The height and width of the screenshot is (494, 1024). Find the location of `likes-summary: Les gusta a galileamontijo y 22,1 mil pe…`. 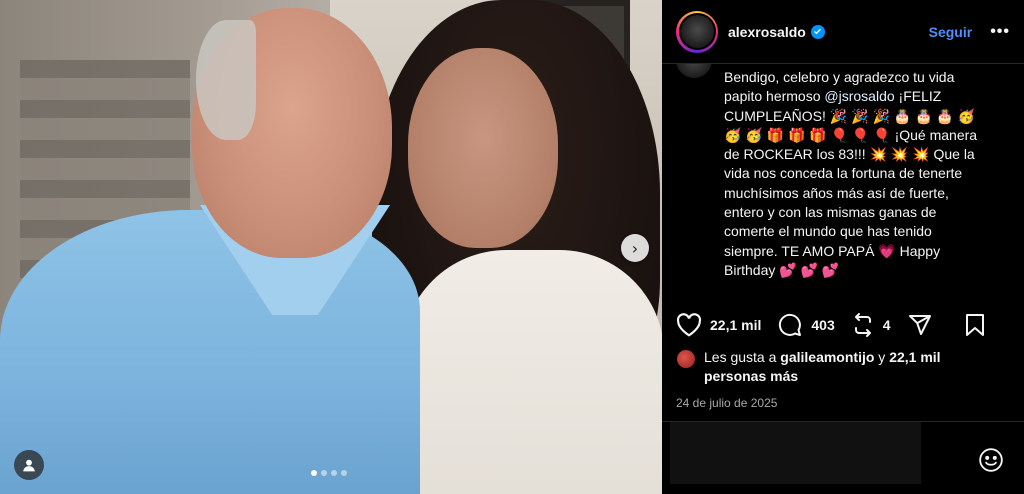

likes-summary: Les gusta a galileamontijo y 22,1 mil pe… is located at coordinates (843, 367).